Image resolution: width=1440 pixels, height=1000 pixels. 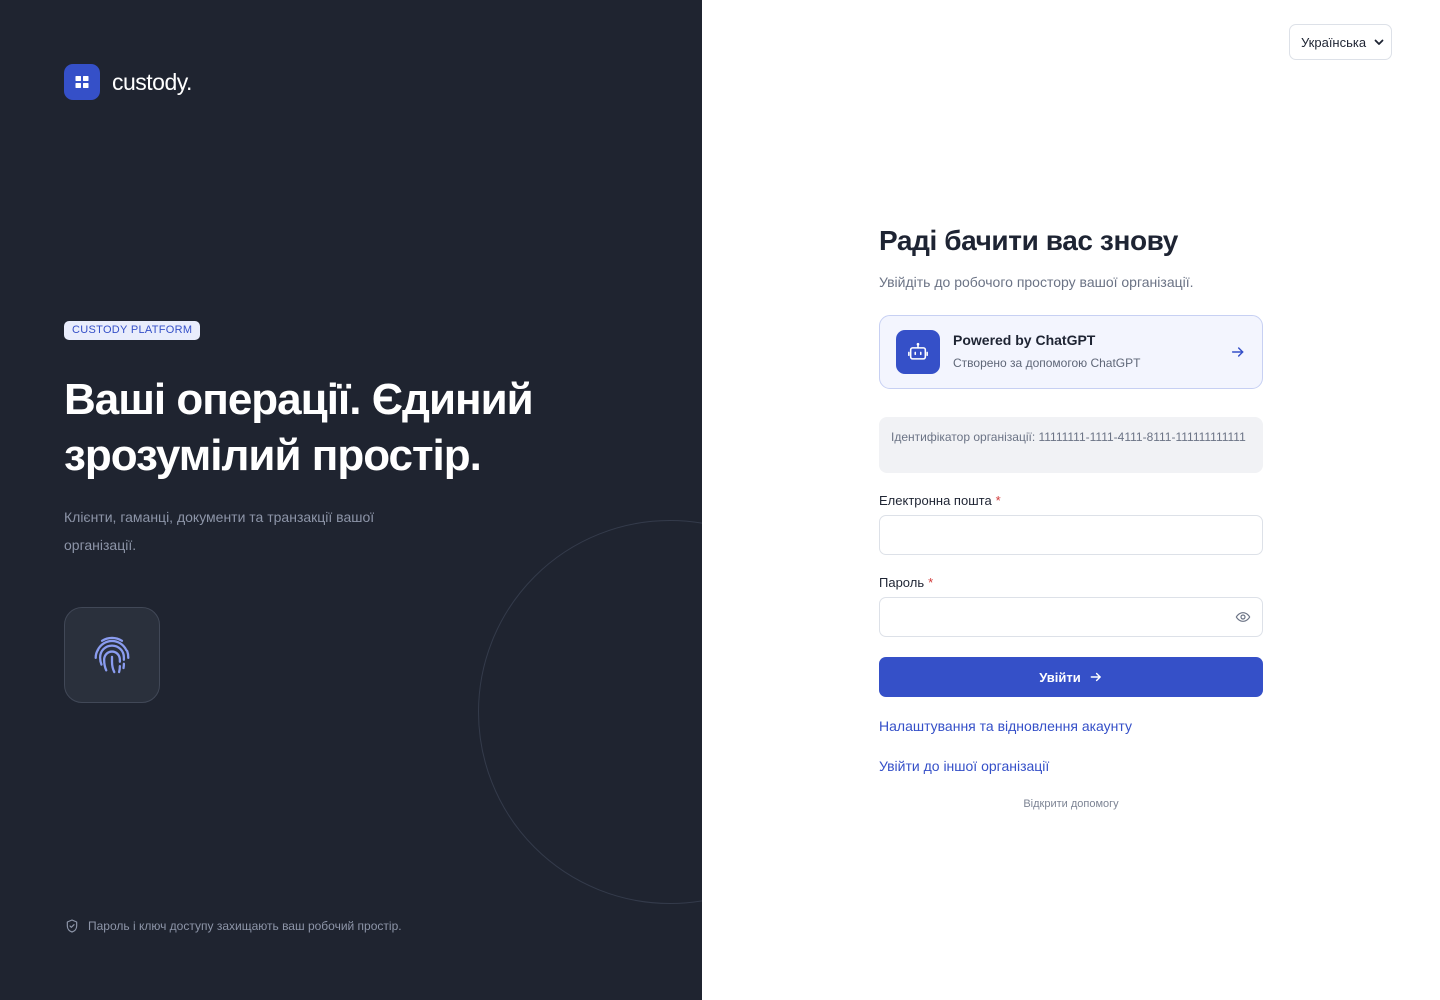 I want to click on language-select: Українська, so click(x=1340, y=42).